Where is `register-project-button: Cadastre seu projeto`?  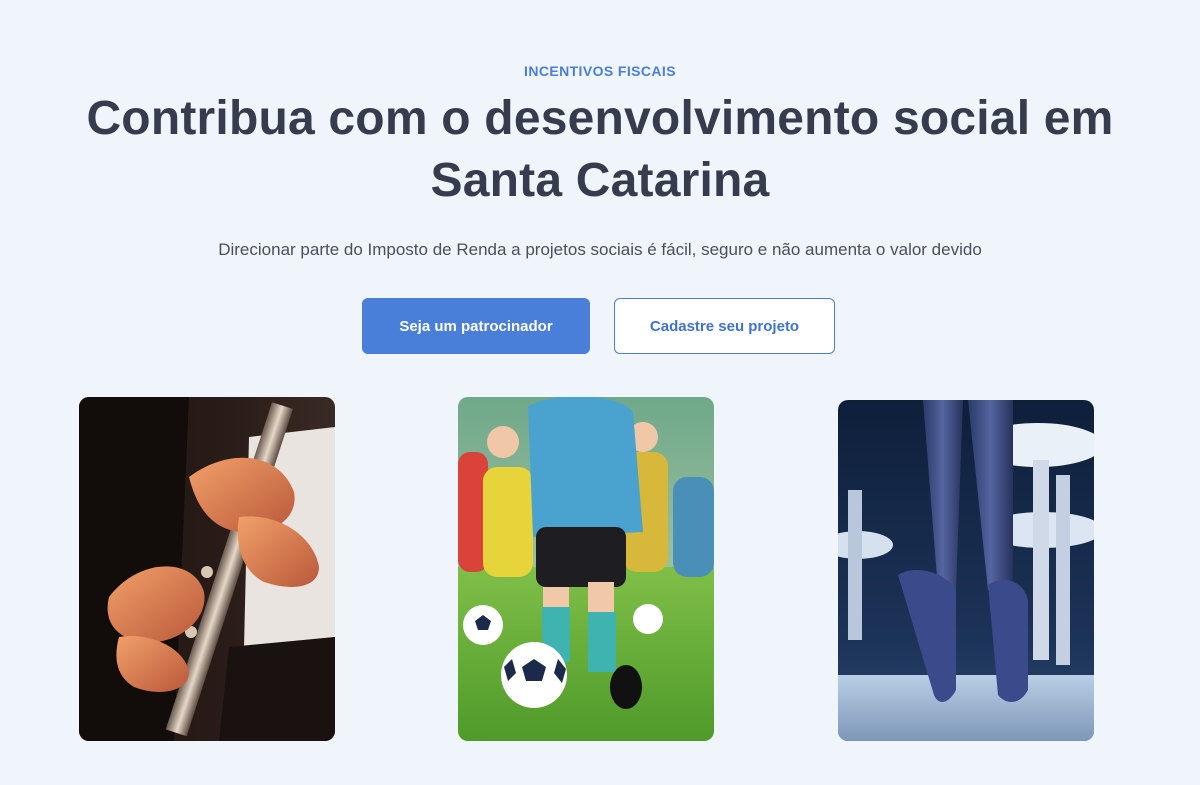
register-project-button: Cadastre seu projeto is located at coordinates (724, 326).